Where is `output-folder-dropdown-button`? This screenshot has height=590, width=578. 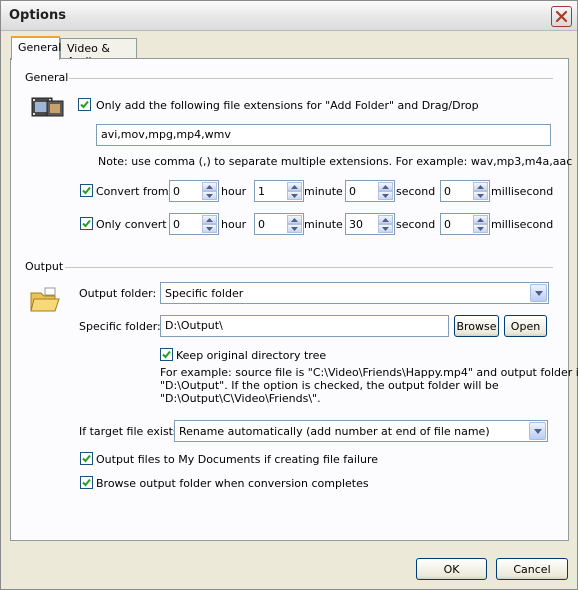
output-folder-dropdown-button is located at coordinates (538, 293).